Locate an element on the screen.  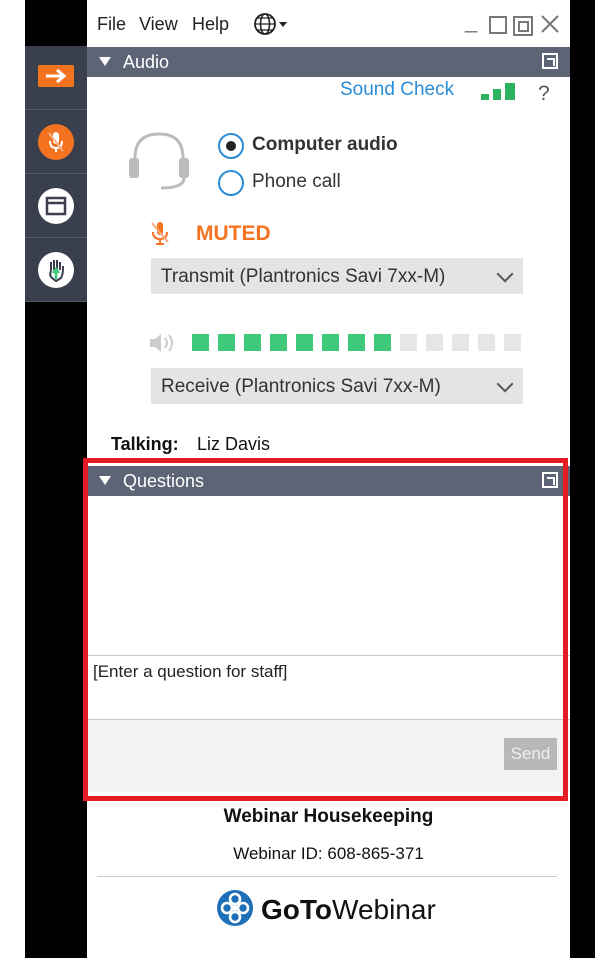
toolbar-handraise-button is located at coordinates (56, 270).